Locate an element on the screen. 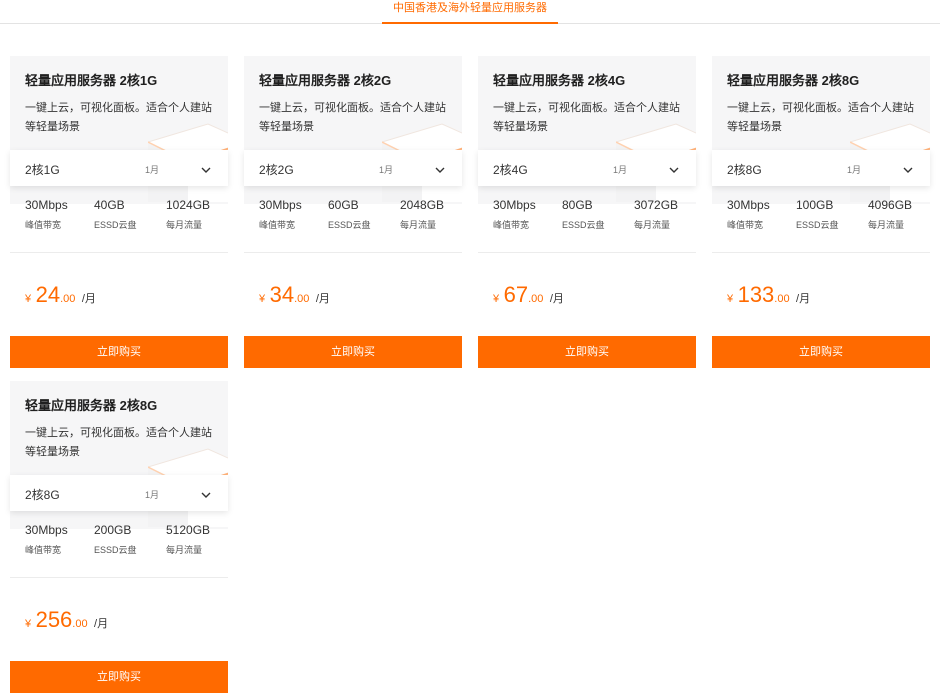 This screenshot has height=700, width=940. product-title: 轻量应用服务器 2核4G is located at coordinates (559, 80).